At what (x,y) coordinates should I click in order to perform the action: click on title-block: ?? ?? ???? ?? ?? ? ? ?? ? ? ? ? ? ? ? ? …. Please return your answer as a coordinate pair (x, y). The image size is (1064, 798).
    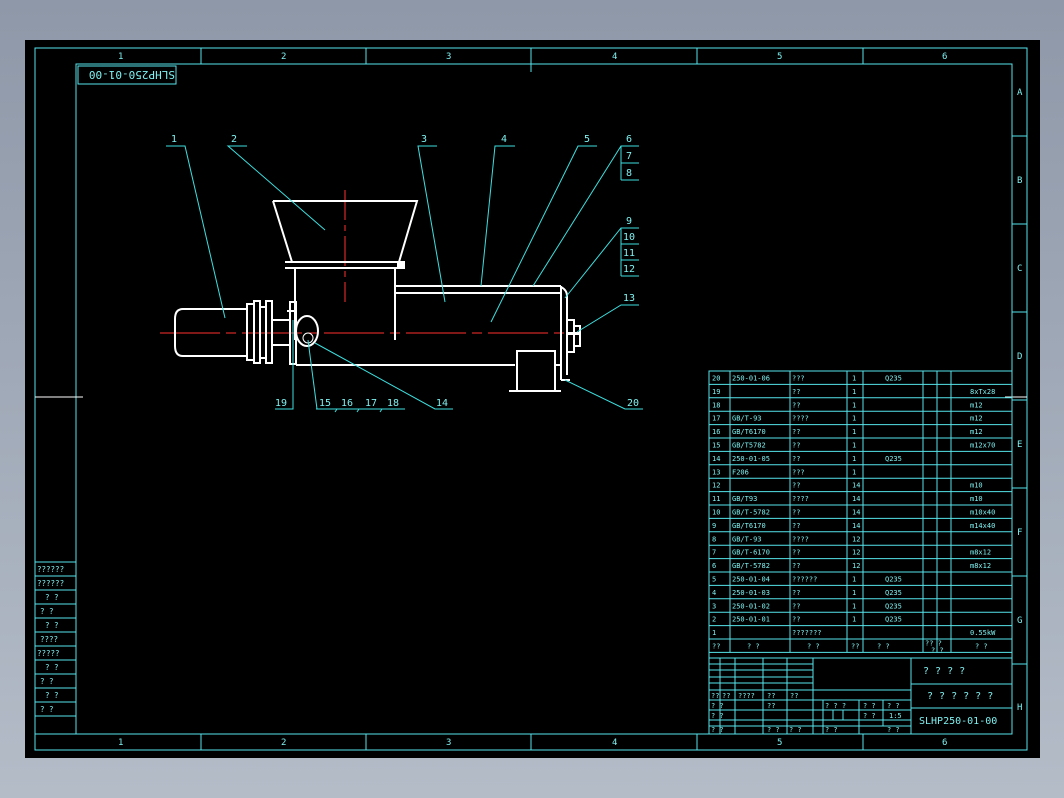
    Looking at the image, I should click on (860, 696).